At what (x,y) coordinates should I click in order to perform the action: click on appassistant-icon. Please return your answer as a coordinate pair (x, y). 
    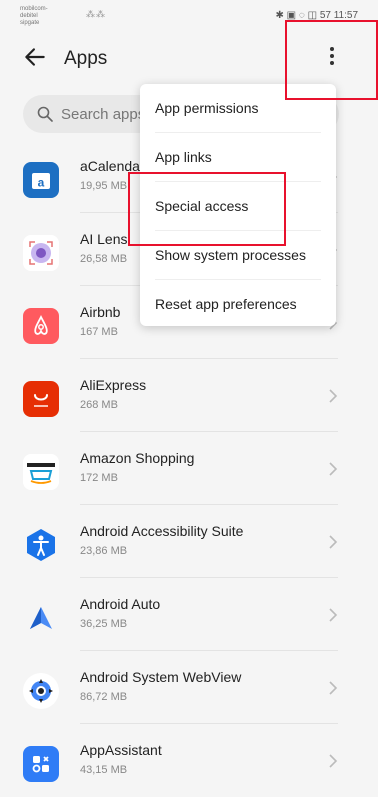
    Looking at the image, I should click on (41, 764).